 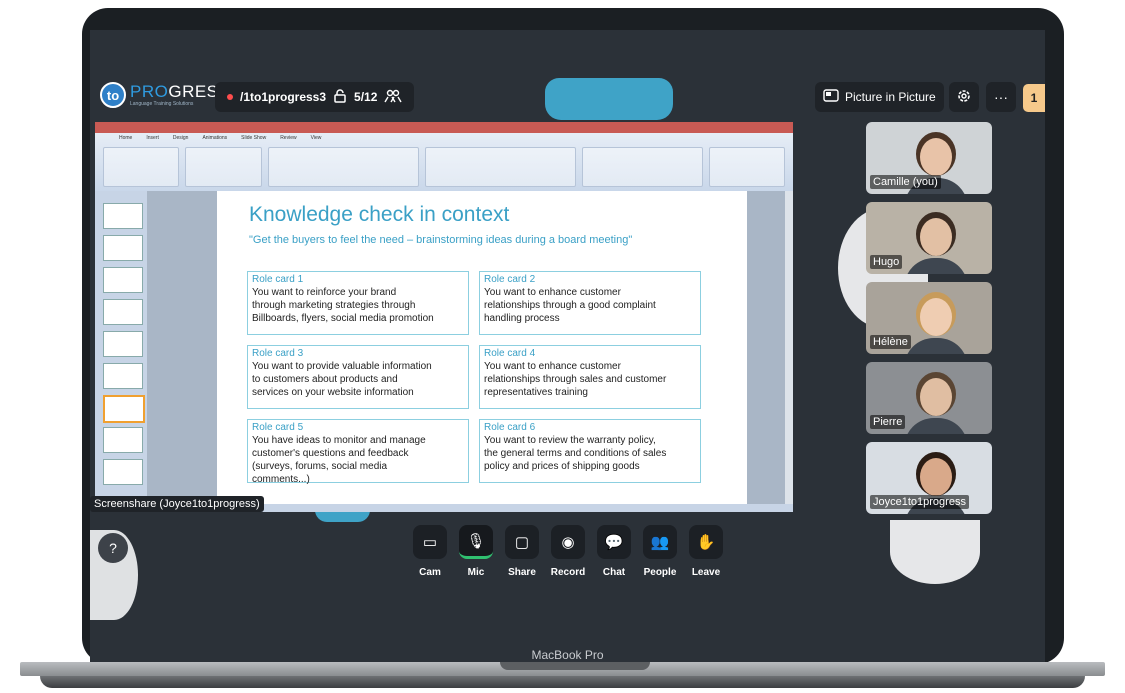 I want to click on participant-name: Hugo, so click(x=886, y=262).